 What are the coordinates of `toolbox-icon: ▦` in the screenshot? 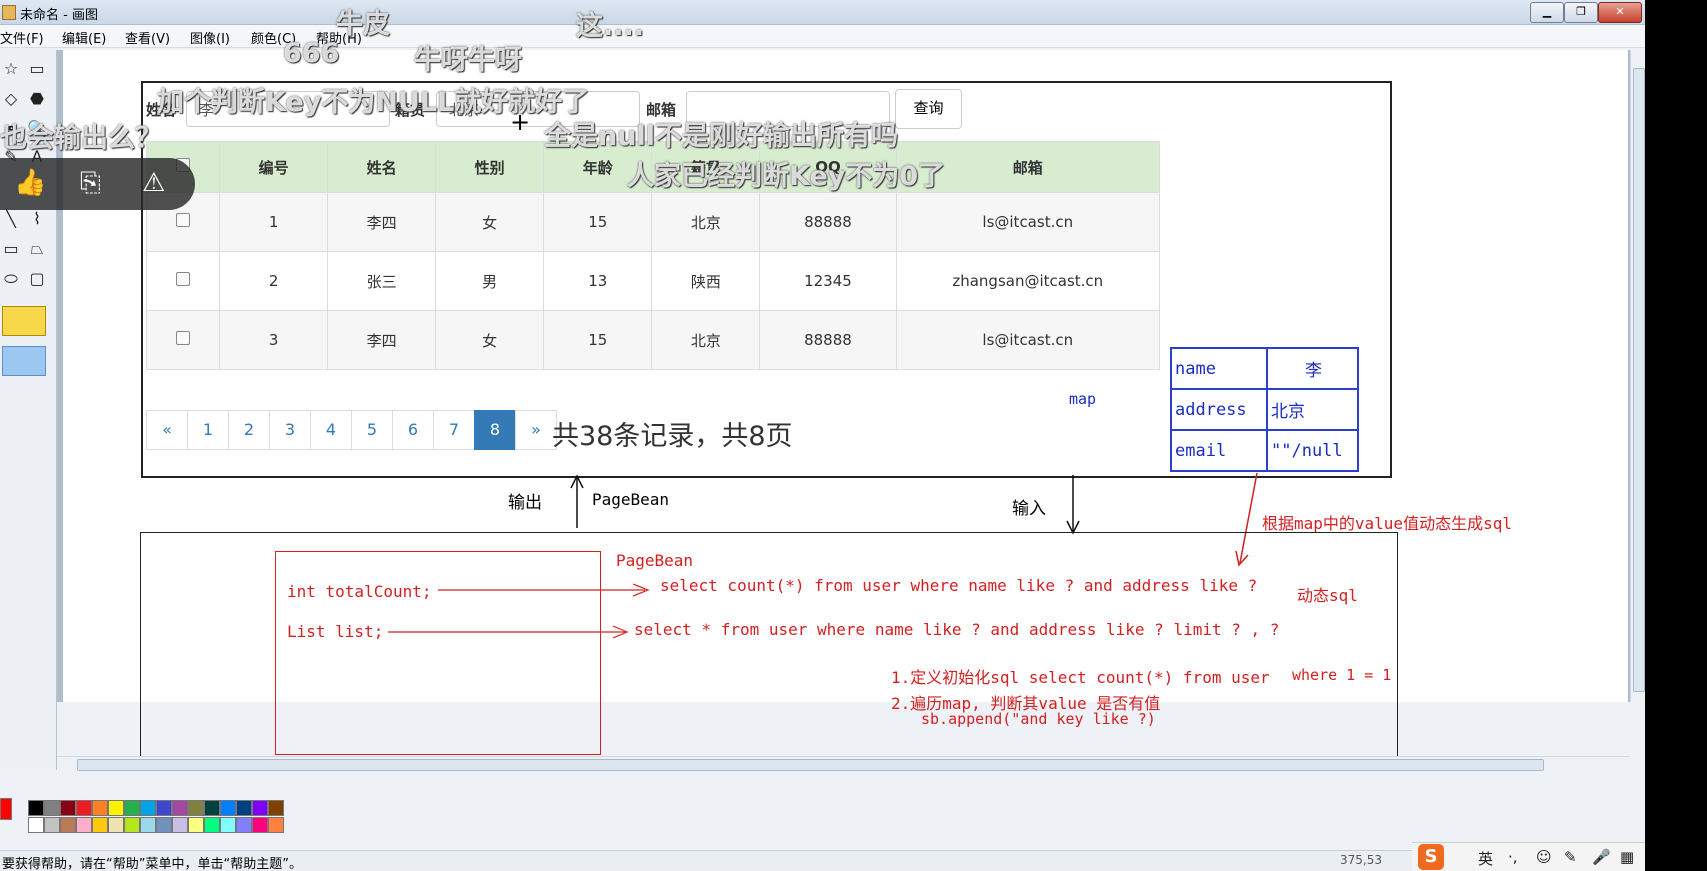 It's located at (1627, 857).